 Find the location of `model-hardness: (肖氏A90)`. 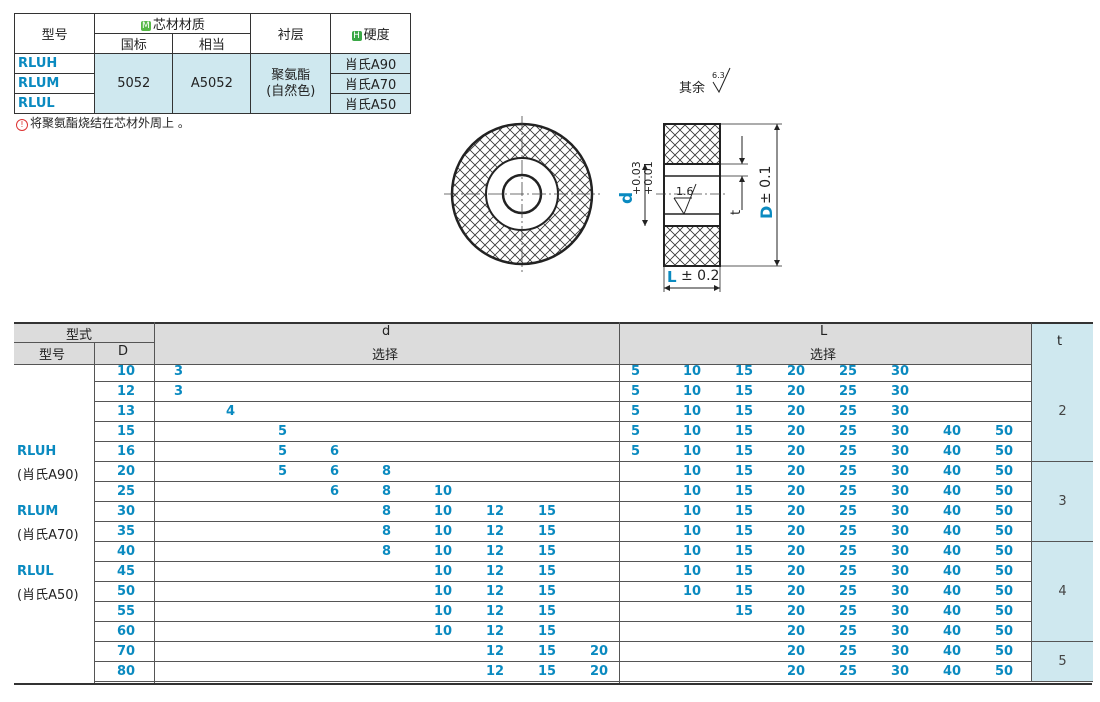

model-hardness: (肖氏A90) is located at coordinates (48, 475).